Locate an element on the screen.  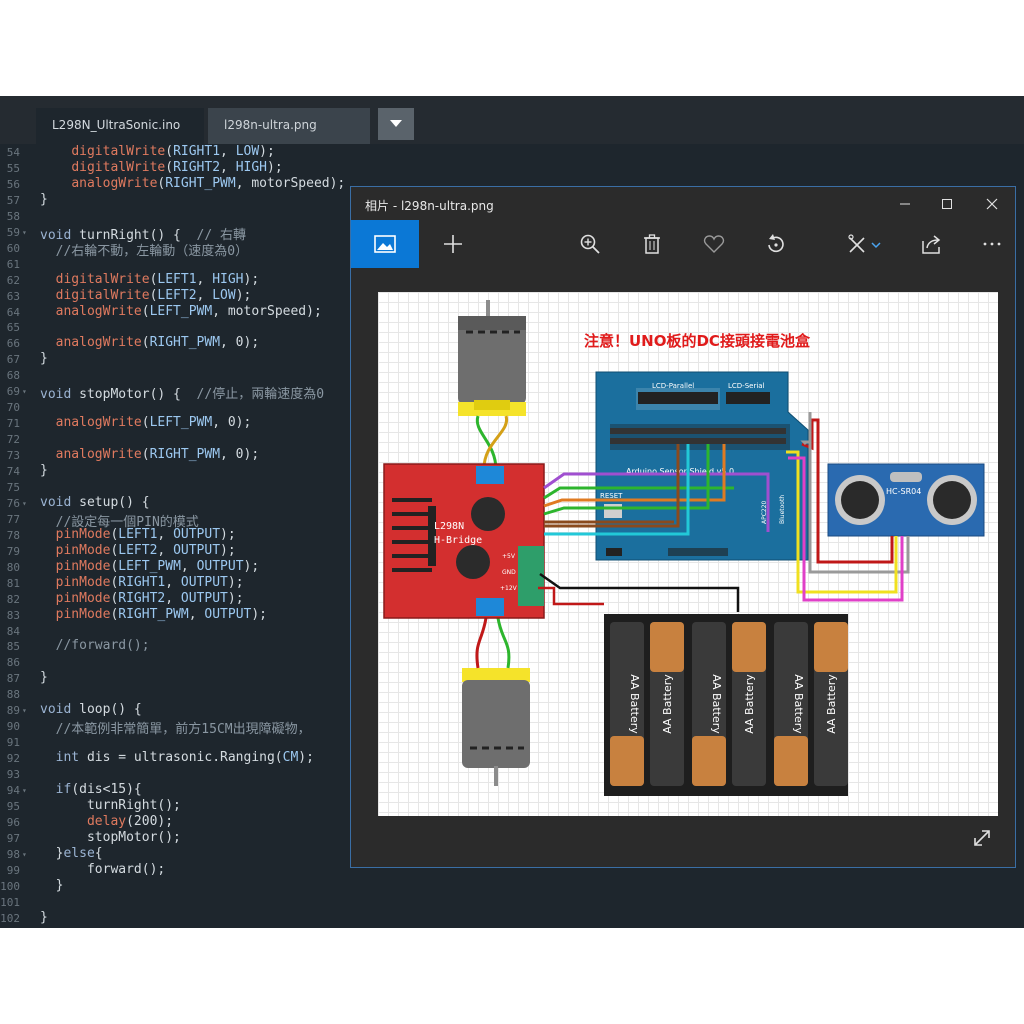
code-line: }else{ is located at coordinates (71, 853).